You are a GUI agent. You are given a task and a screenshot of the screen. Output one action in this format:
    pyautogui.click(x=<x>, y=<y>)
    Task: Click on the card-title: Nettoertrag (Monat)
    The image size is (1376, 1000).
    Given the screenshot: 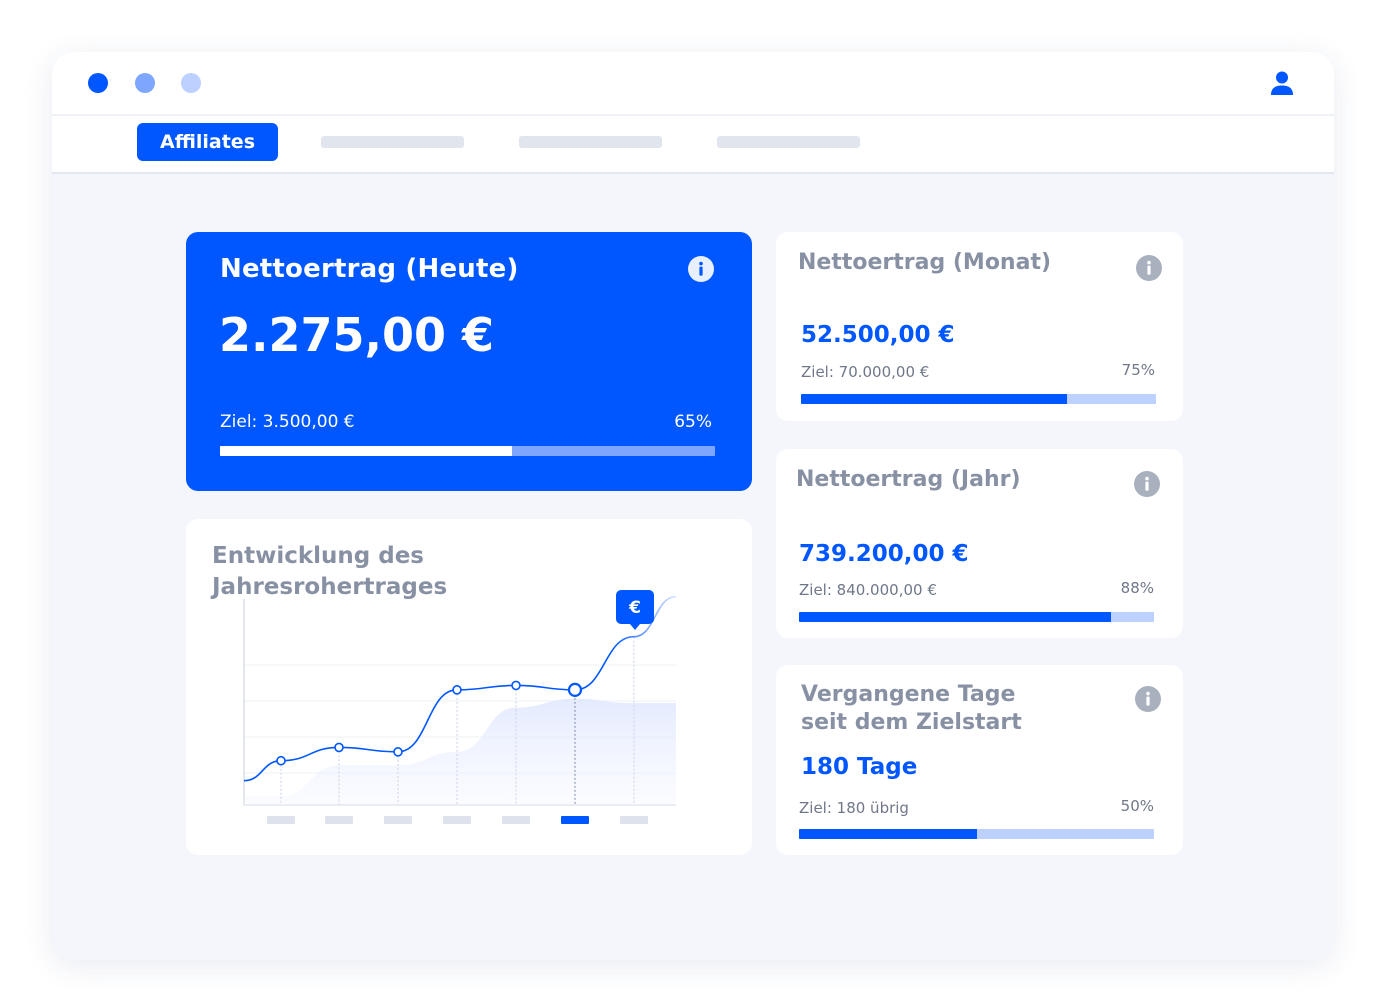 What is the action you would take?
    pyautogui.click(x=925, y=262)
    